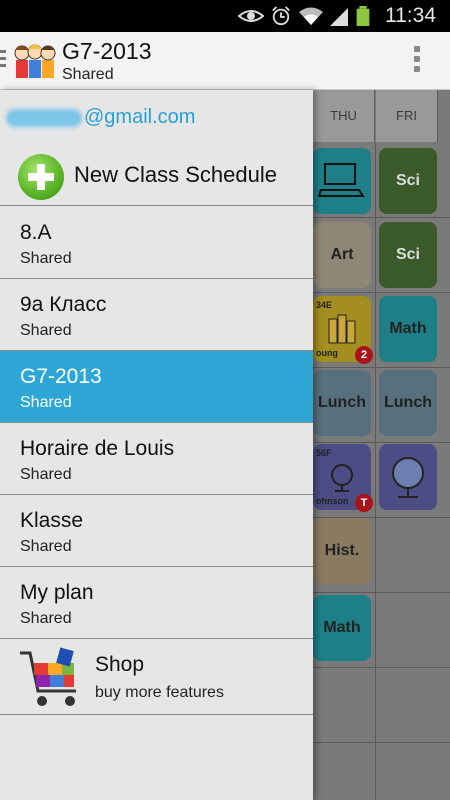 The height and width of the screenshot is (800, 450). Describe the element at coordinates (156, 243) in the screenshot. I see `schedule-item: 8.A Shared` at that location.